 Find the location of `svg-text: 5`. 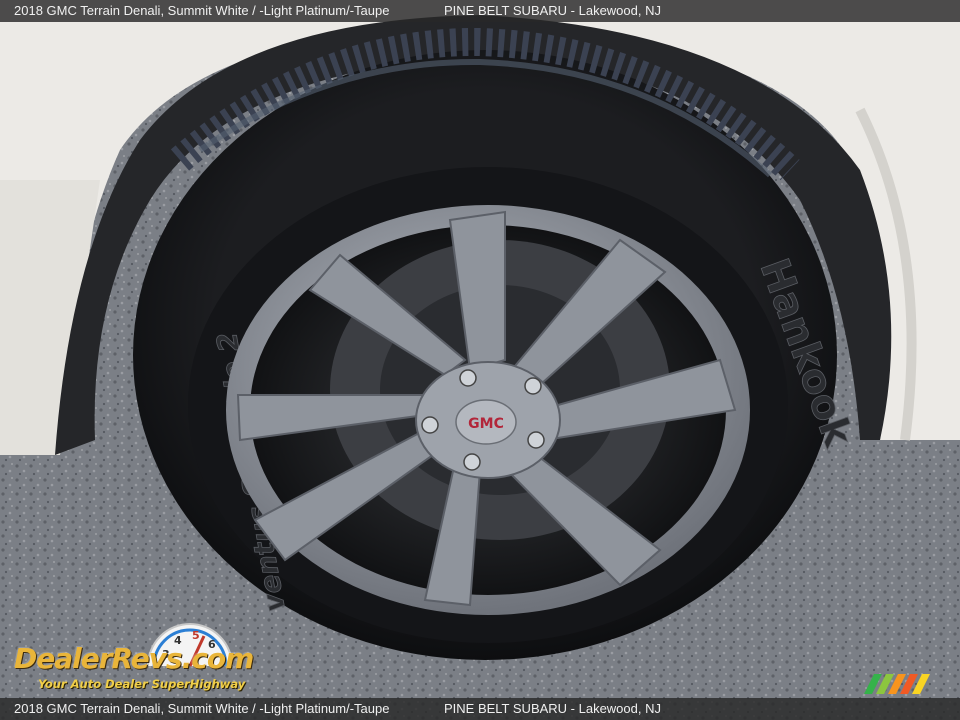

svg-text: 5 is located at coordinates (196, 635).